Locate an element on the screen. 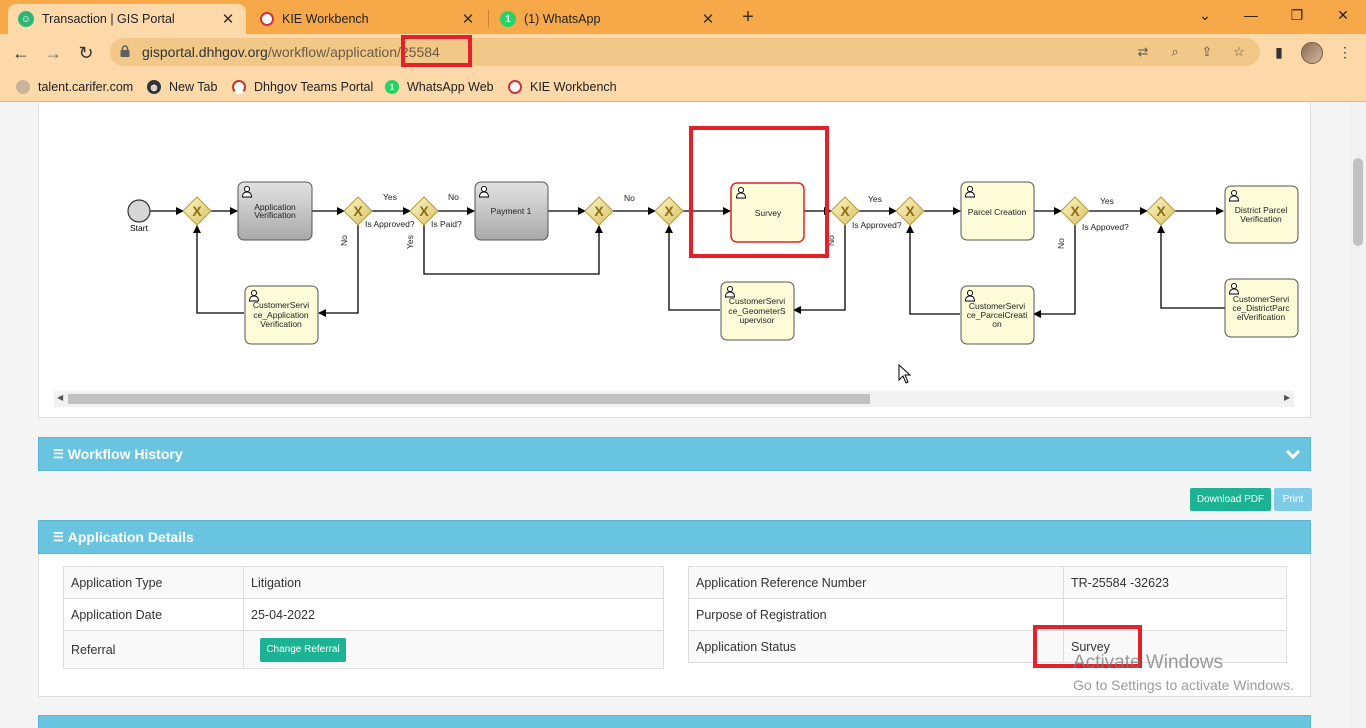  workflow-history-header: ☰ Workflow History is located at coordinates (674, 454).